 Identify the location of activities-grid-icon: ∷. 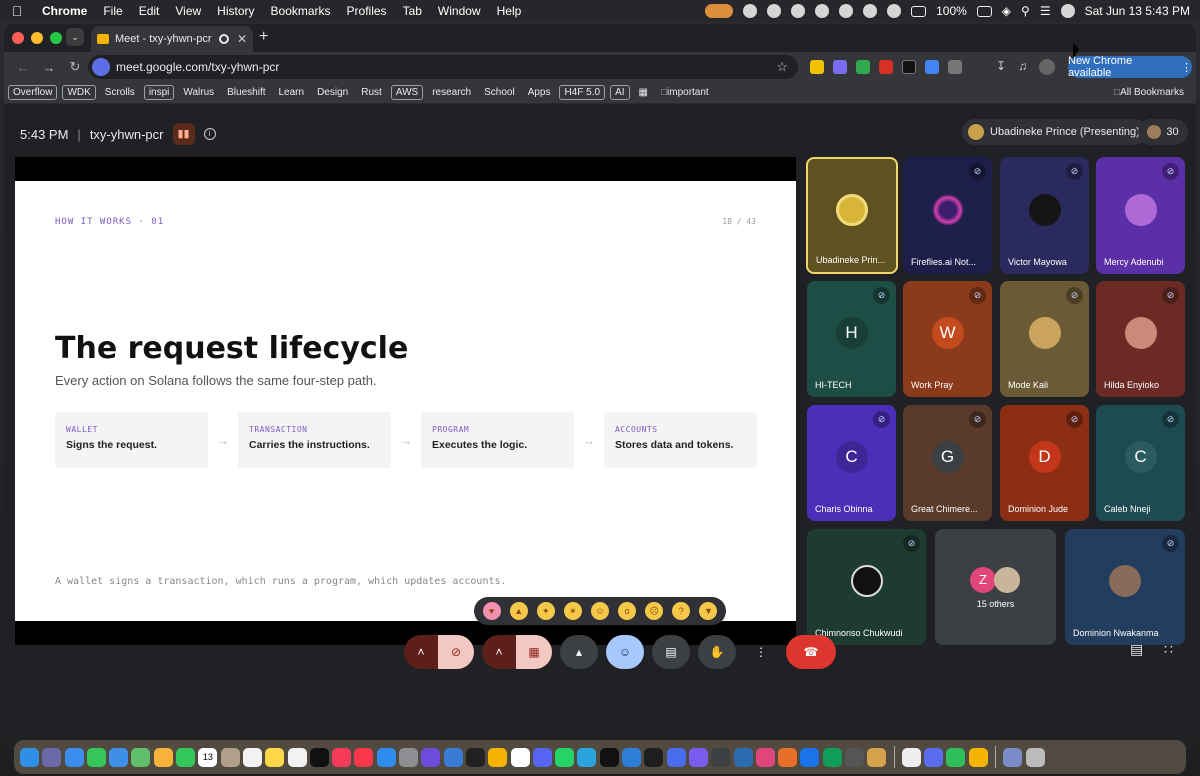
(1168, 649).